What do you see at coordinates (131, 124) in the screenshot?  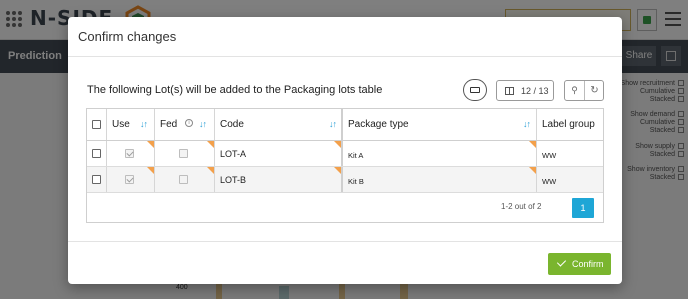 I see `column-header-use: Use ↓↑` at bounding box center [131, 124].